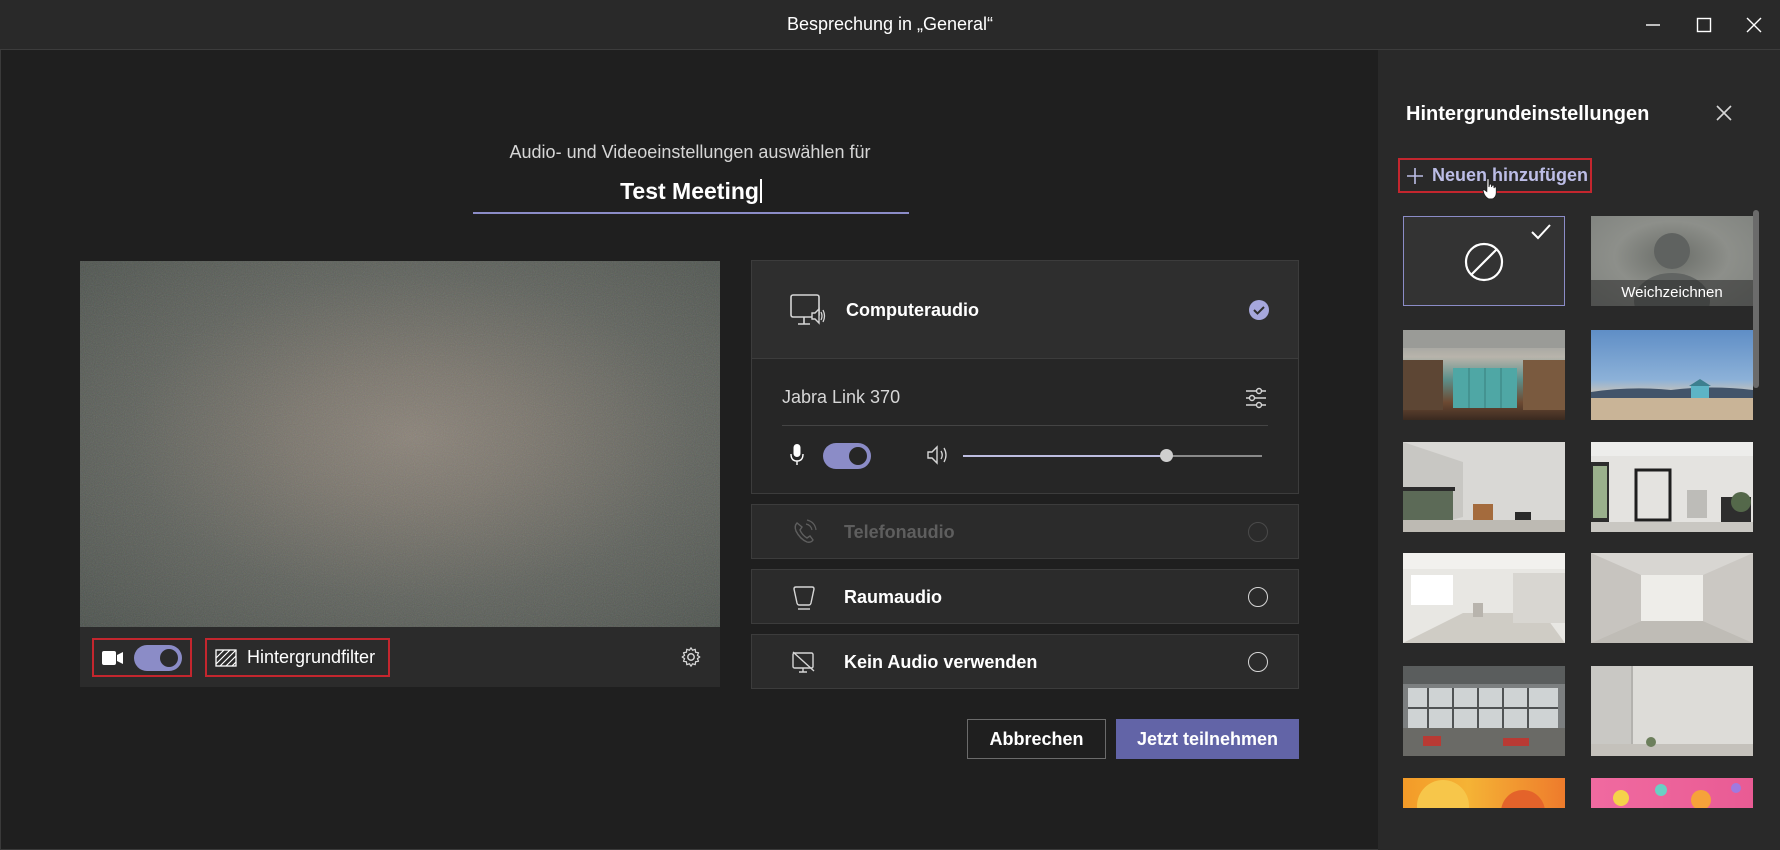 The image size is (1780, 850). I want to click on computer-audio-label: Computeraudio, so click(912, 310).